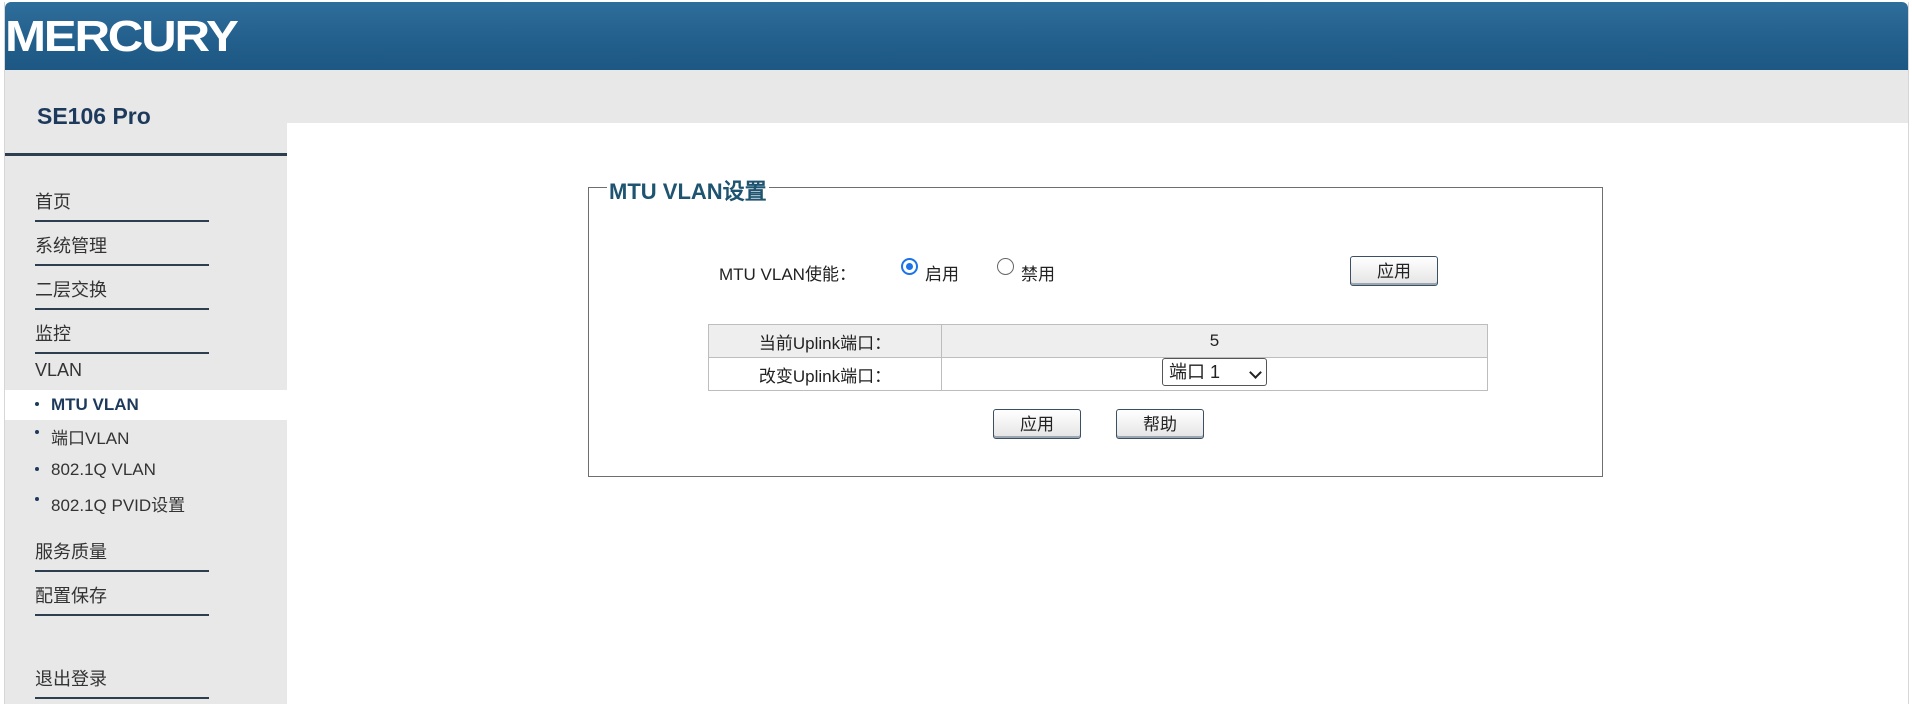 This screenshot has height=704, width=1912. I want to click on sidebar-item-label: 端口VLAN, so click(90, 438).